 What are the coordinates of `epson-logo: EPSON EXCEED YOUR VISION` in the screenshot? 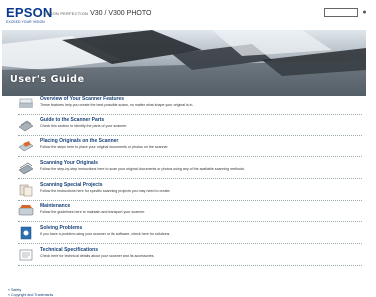 It's located at (29, 15).